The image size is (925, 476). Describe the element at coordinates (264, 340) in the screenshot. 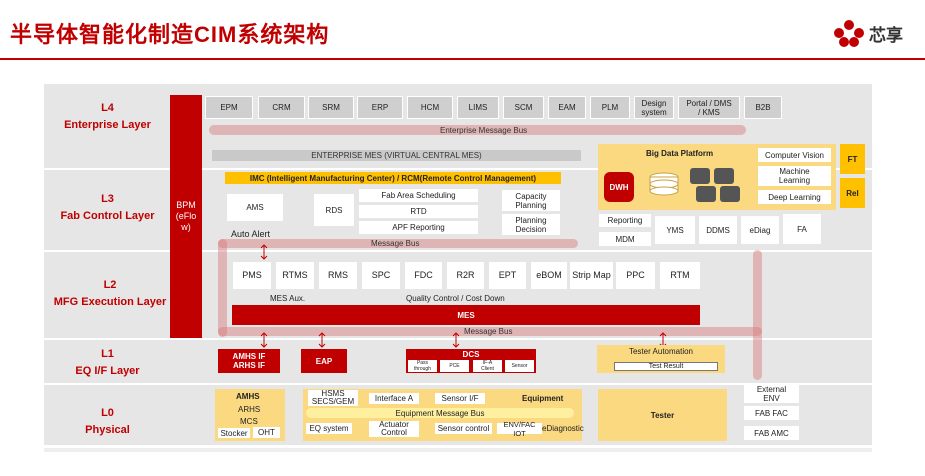

I see `arrow-mes-amhs` at that location.